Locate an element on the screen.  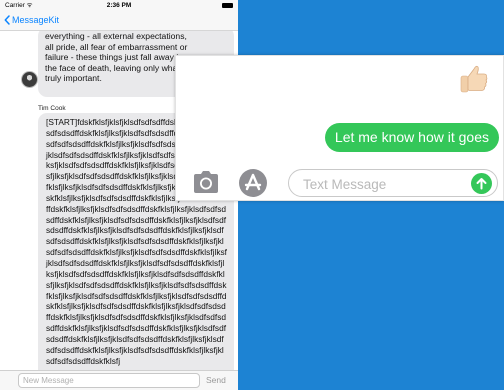
app-store-button is located at coordinates (253, 183).